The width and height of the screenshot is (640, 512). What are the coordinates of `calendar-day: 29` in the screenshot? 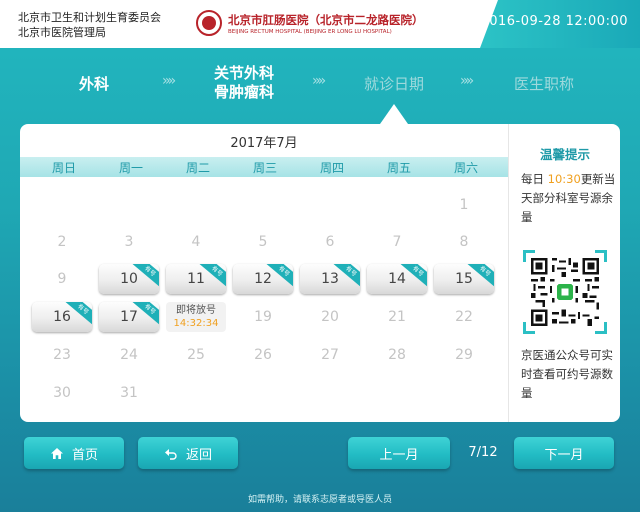 It's located at (464, 355).